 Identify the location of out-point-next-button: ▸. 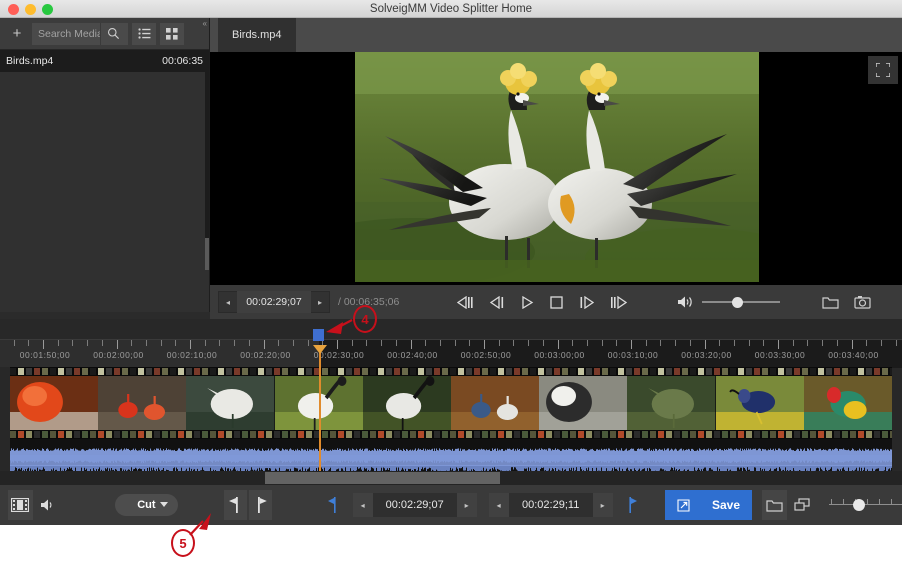
(602, 505).